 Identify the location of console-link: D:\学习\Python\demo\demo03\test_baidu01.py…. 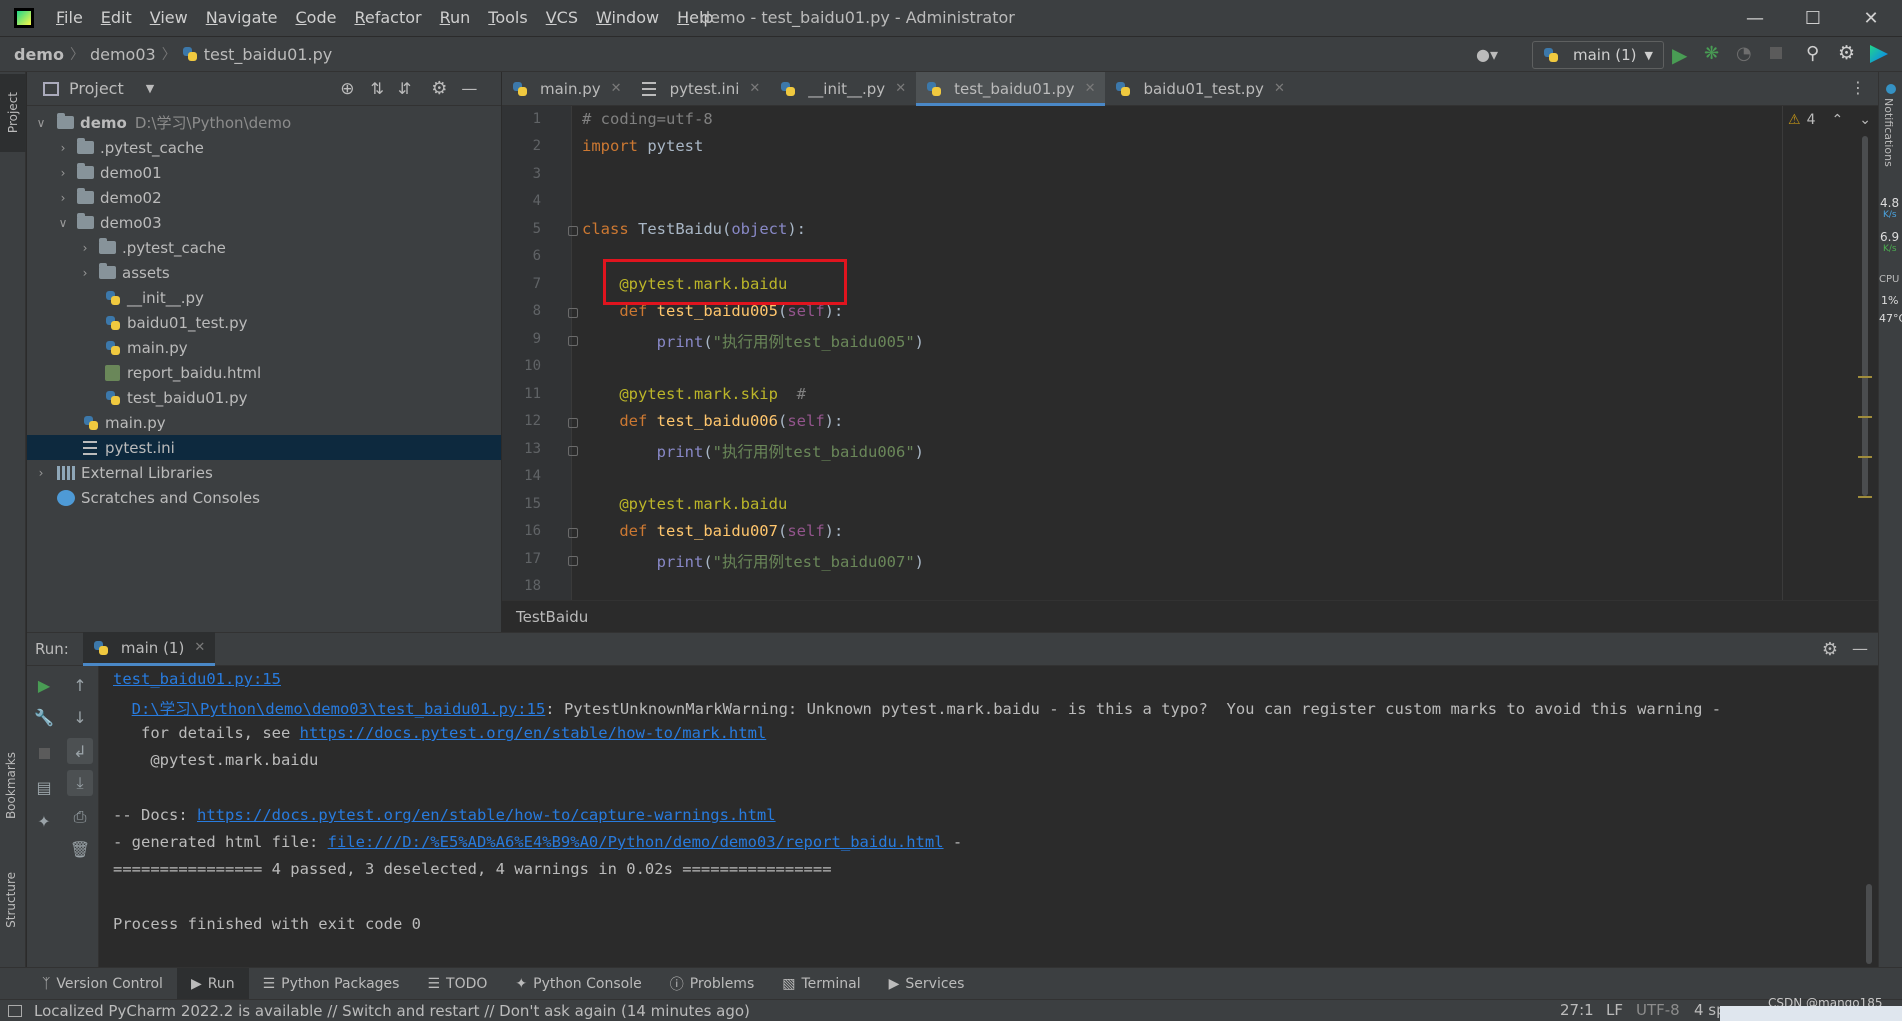
(339, 709).